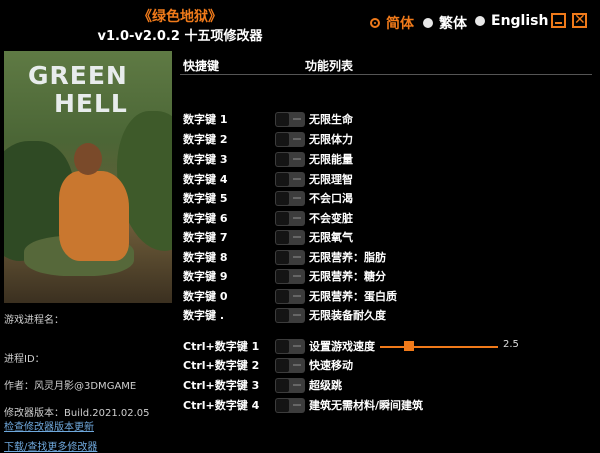  I want to click on cheat-row: 数字键 2 无限体力, so click(268, 139).